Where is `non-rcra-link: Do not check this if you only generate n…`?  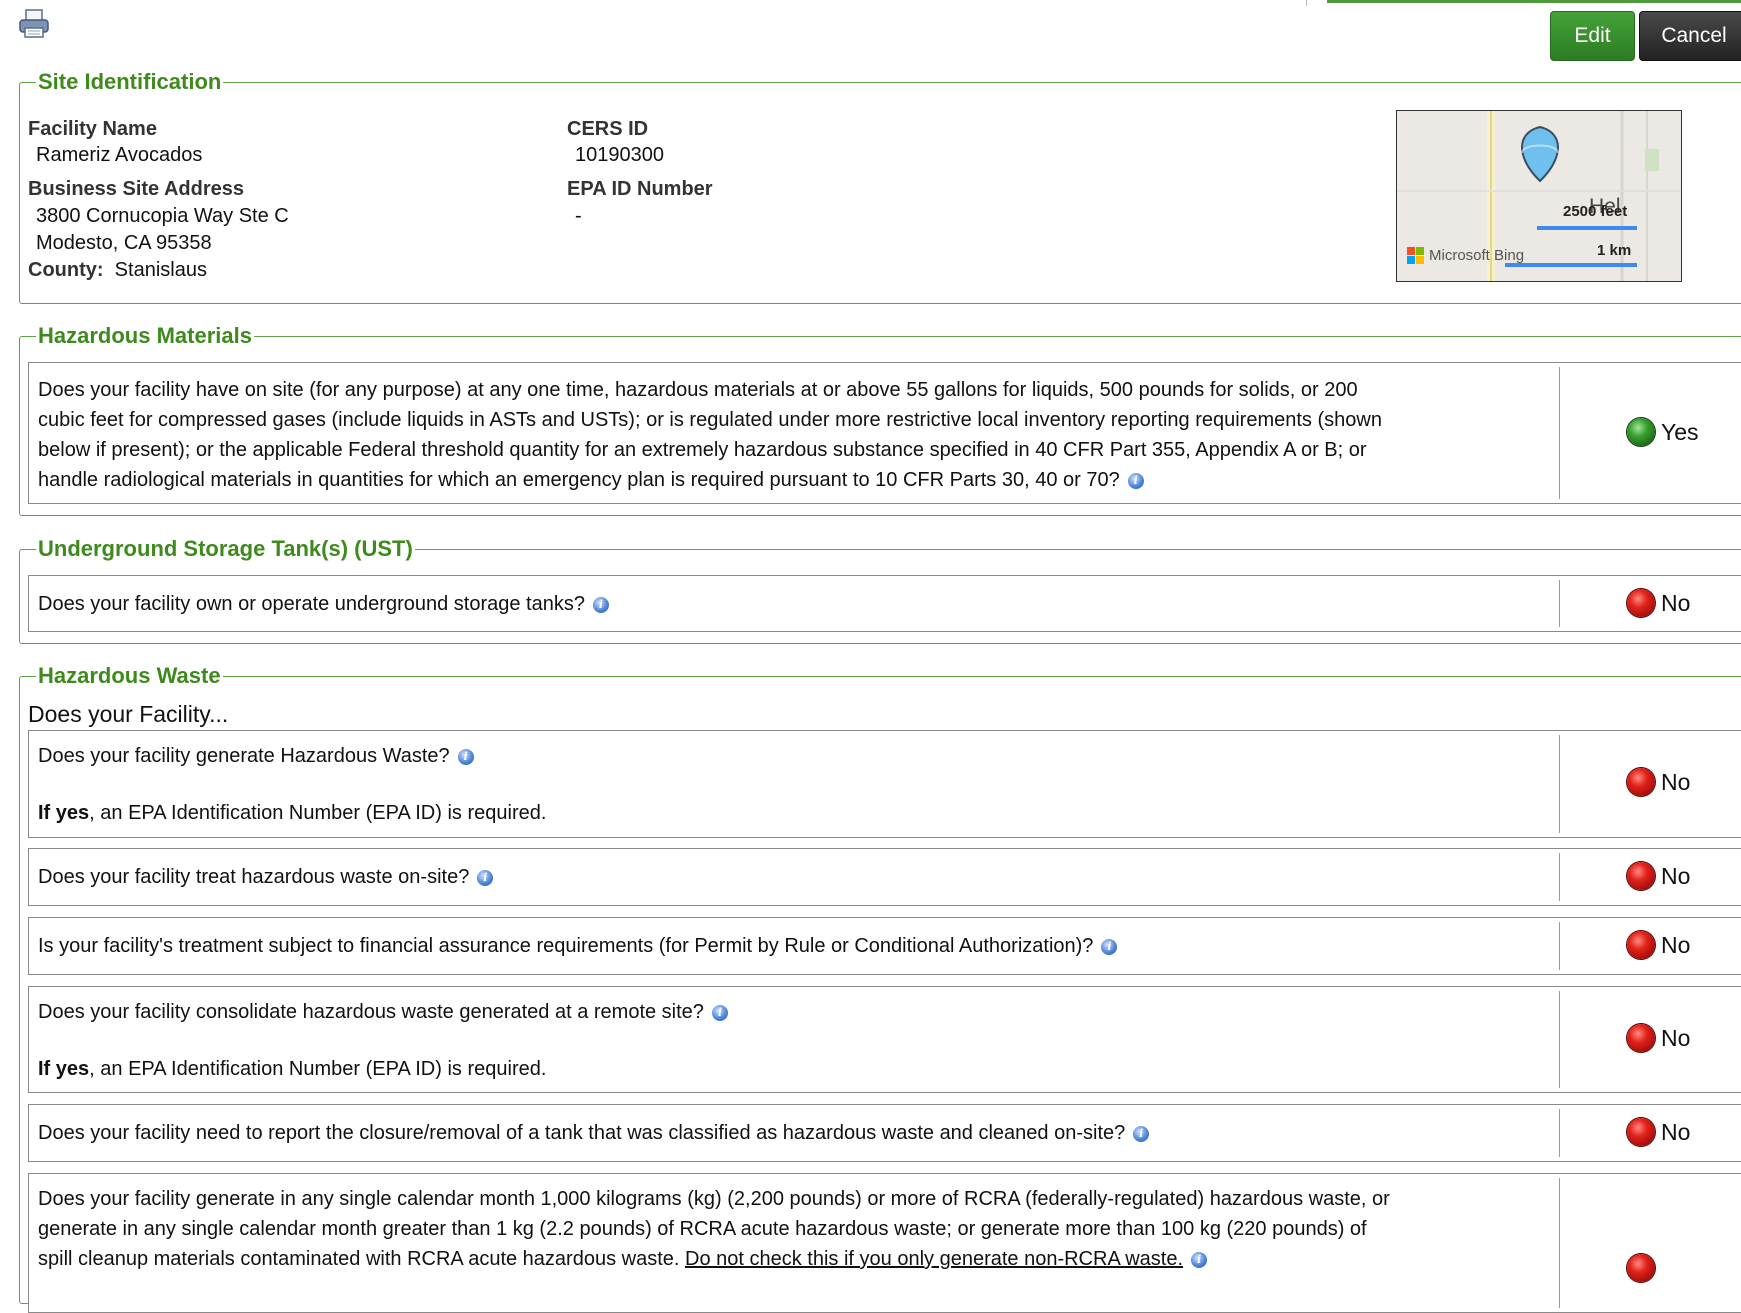 non-rcra-link: Do not check this if you only generate n… is located at coordinates (934, 1259).